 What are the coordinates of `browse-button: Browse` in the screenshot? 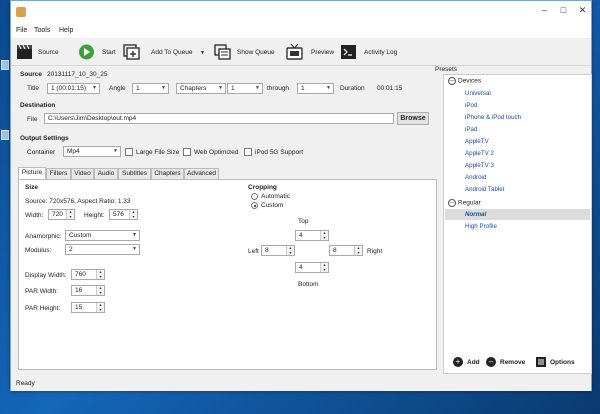 It's located at (413, 118).